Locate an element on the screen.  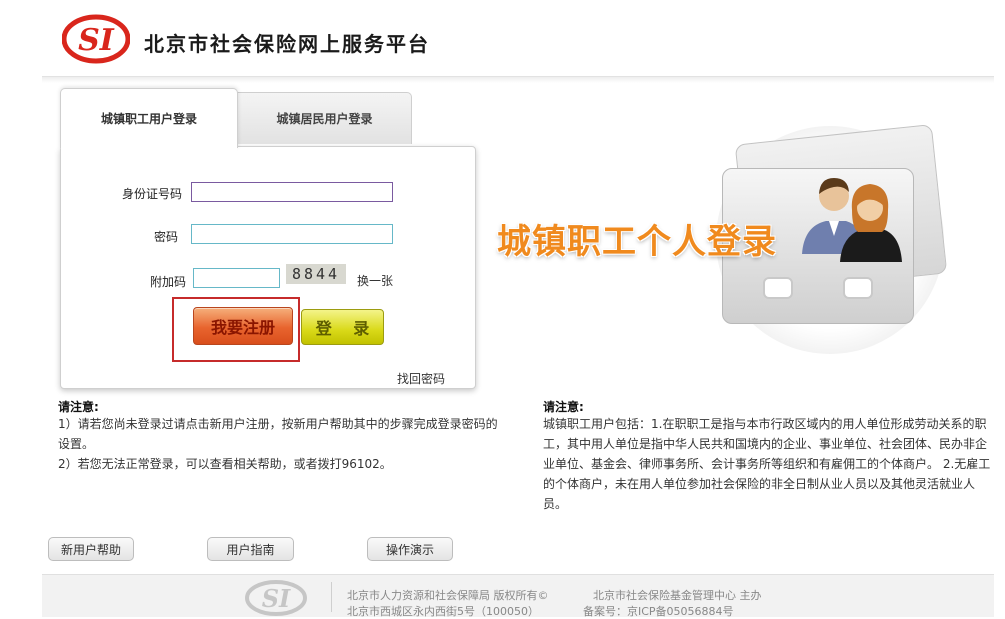
notice-right-line: 的个体商户，未在用人单位参加社会保险的非全日制从业人员以及其他灵活就业人 is located at coordinates (759, 484).